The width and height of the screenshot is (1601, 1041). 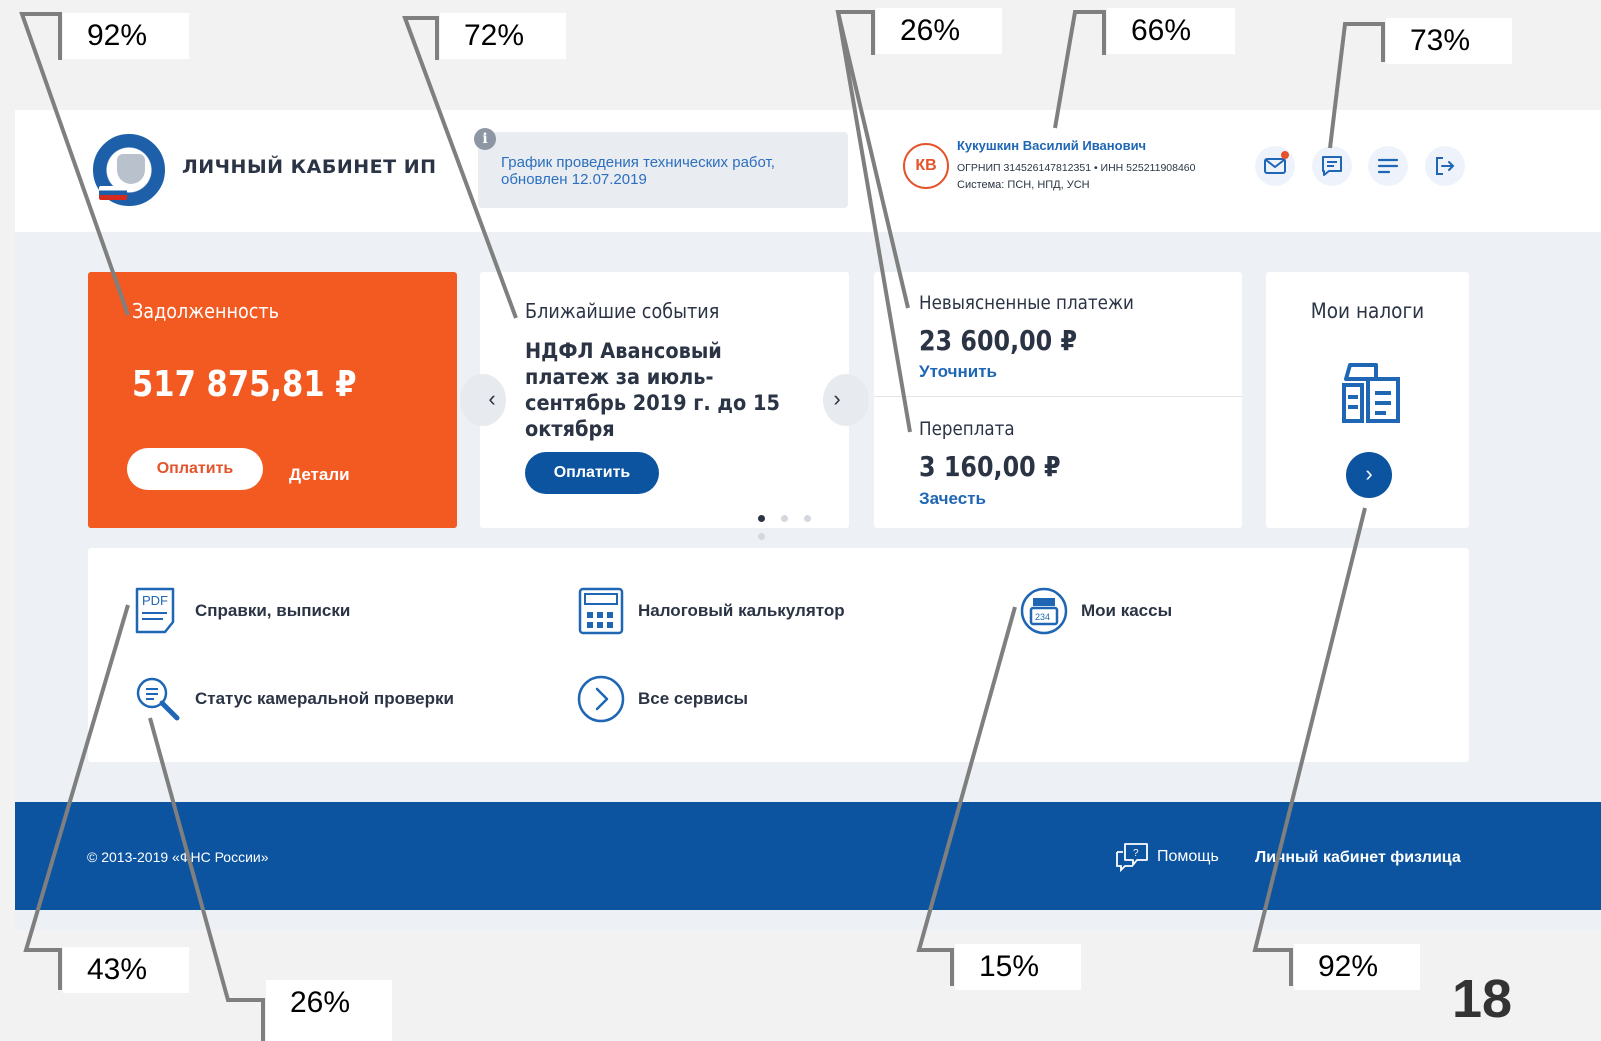 What do you see at coordinates (1018, 967) in the screenshot?
I see `annotation-cash-registers: 15%` at bounding box center [1018, 967].